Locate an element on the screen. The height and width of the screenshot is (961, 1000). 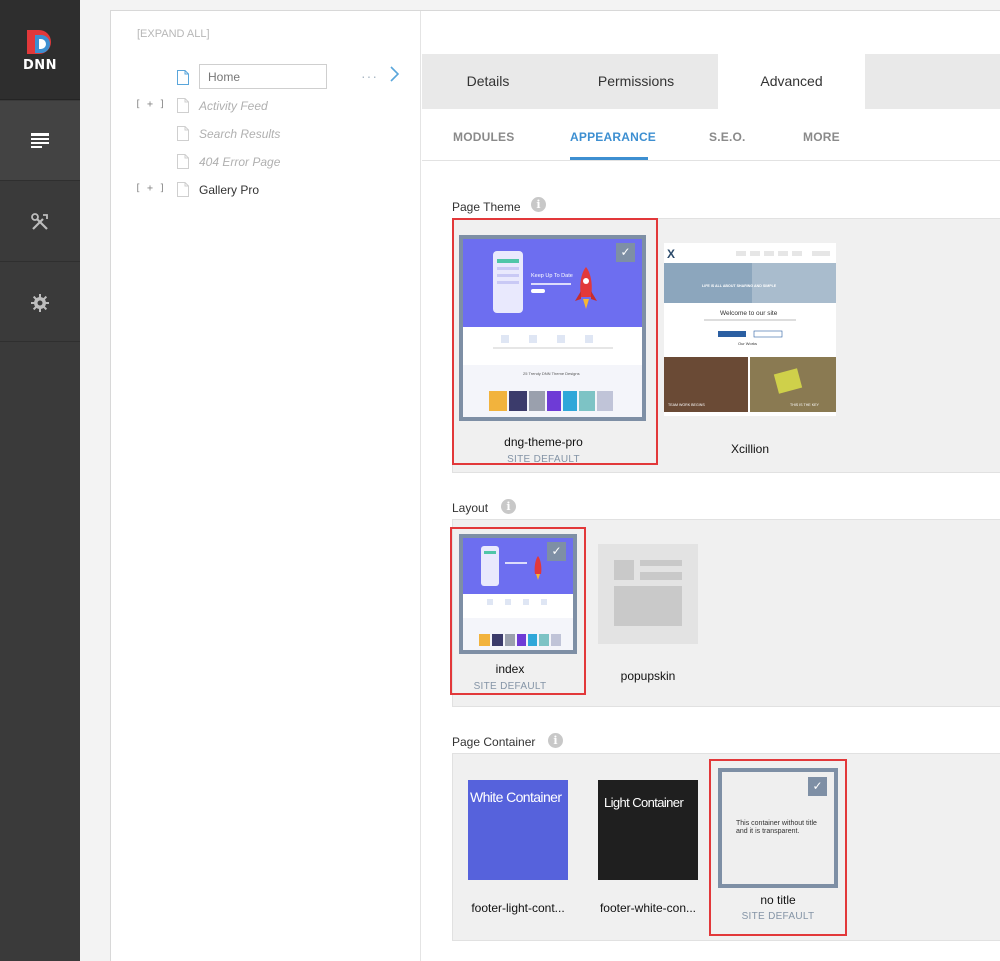
rail-tools-button is located at coordinates (40, 222).